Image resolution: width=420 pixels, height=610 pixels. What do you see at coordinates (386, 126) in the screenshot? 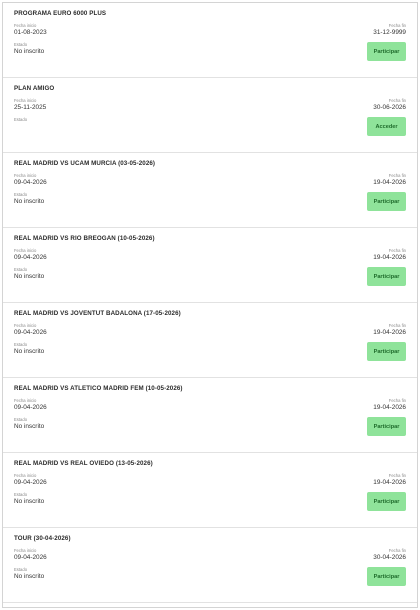
I see `access-button: Acceder` at bounding box center [386, 126].